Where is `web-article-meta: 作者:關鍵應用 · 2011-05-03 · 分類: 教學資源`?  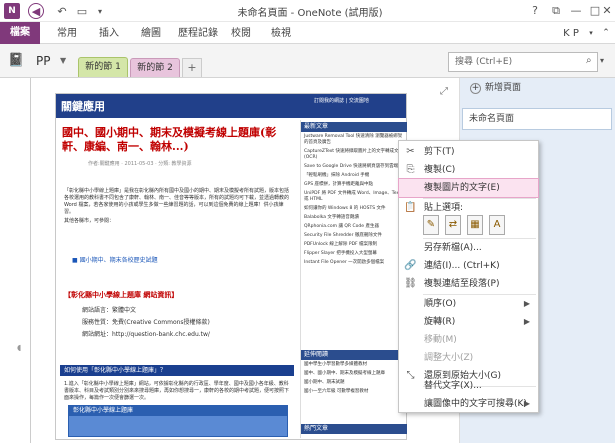 web-article-meta: 作者:關鍵應用 · 2011-05-03 · 分類: 教學資源 is located at coordinates (140, 164).